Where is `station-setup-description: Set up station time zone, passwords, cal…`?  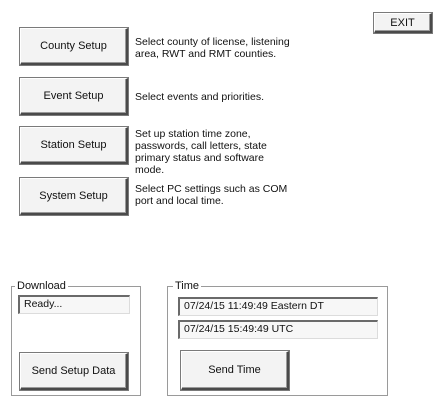 station-setup-description: Set up station time zone, passwords, cal… is located at coordinates (201, 152).